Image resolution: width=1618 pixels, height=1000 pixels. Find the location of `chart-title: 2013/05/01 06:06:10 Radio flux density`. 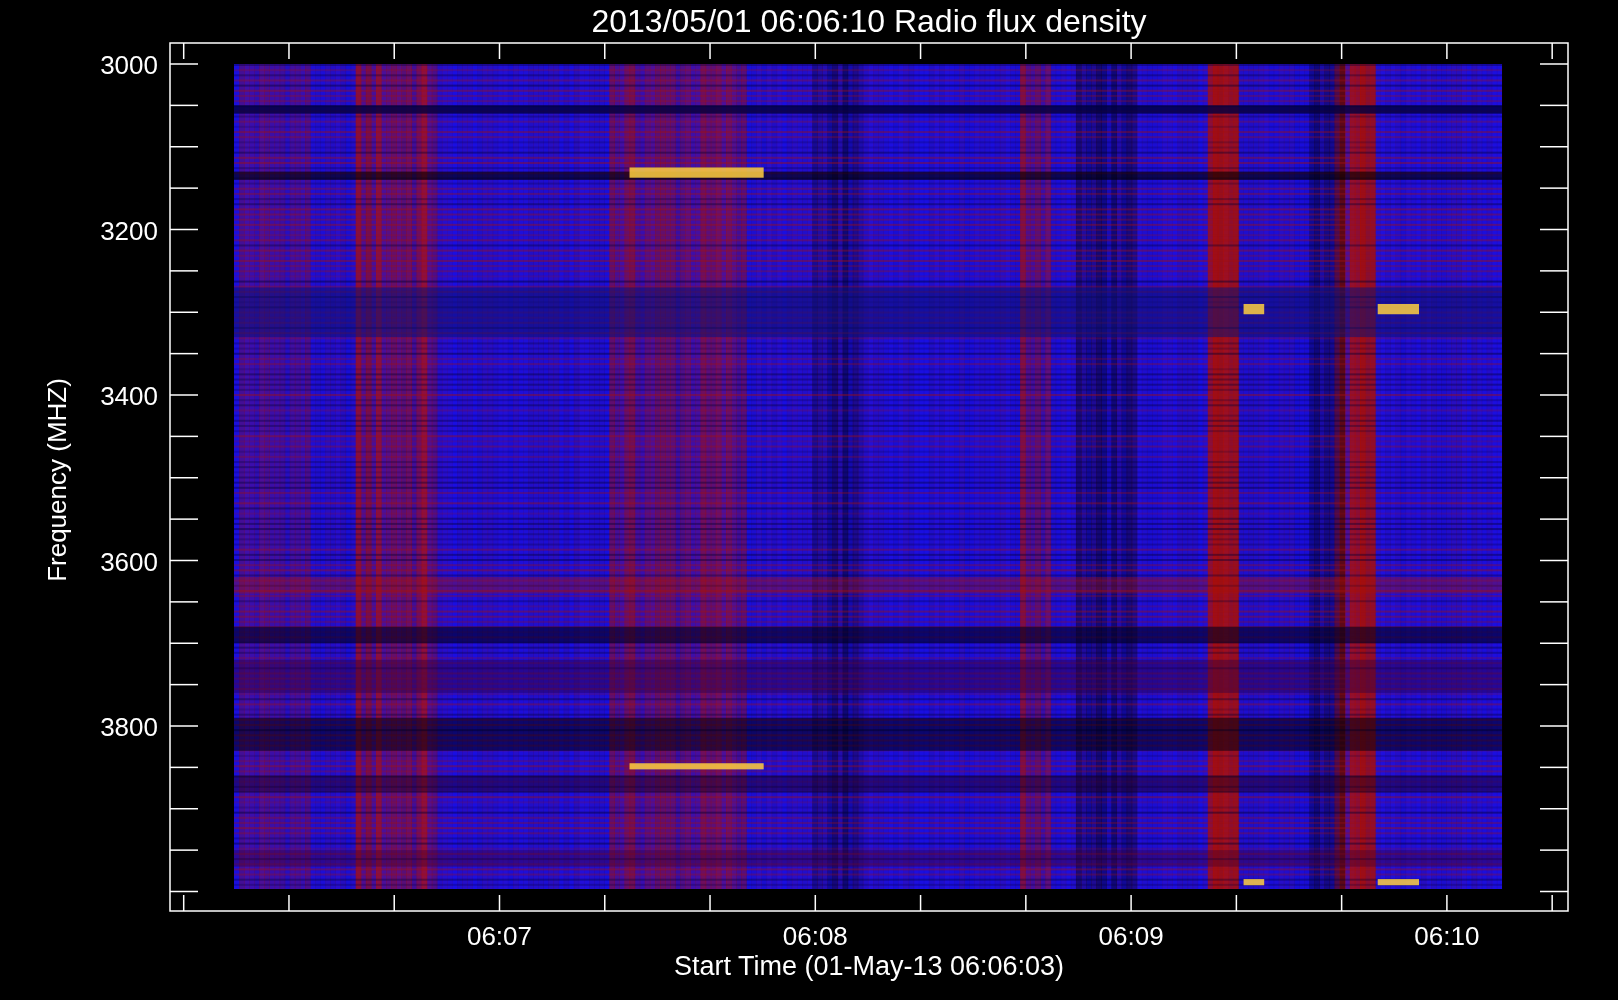

chart-title: 2013/05/01 06:06:10 Radio flux density is located at coordinates (869, 21).